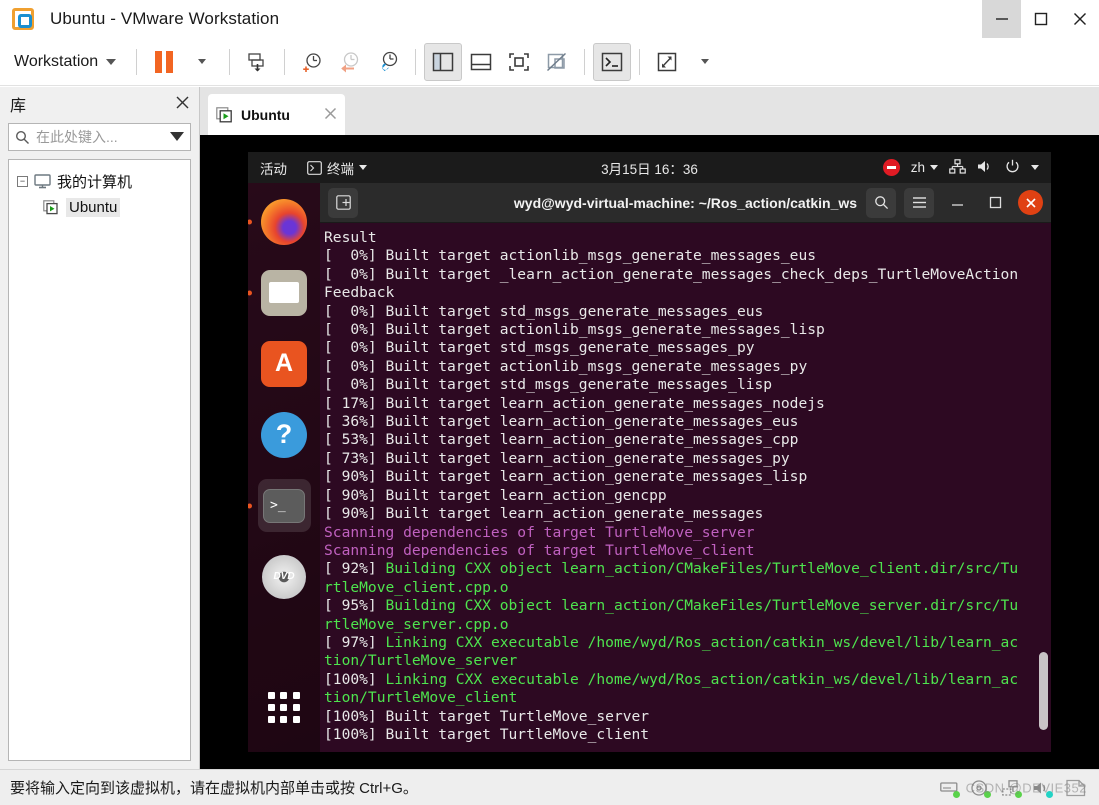 This screenshot has width=1099, height=805. I want to click on stretch-guest-button, so click(667, 62).